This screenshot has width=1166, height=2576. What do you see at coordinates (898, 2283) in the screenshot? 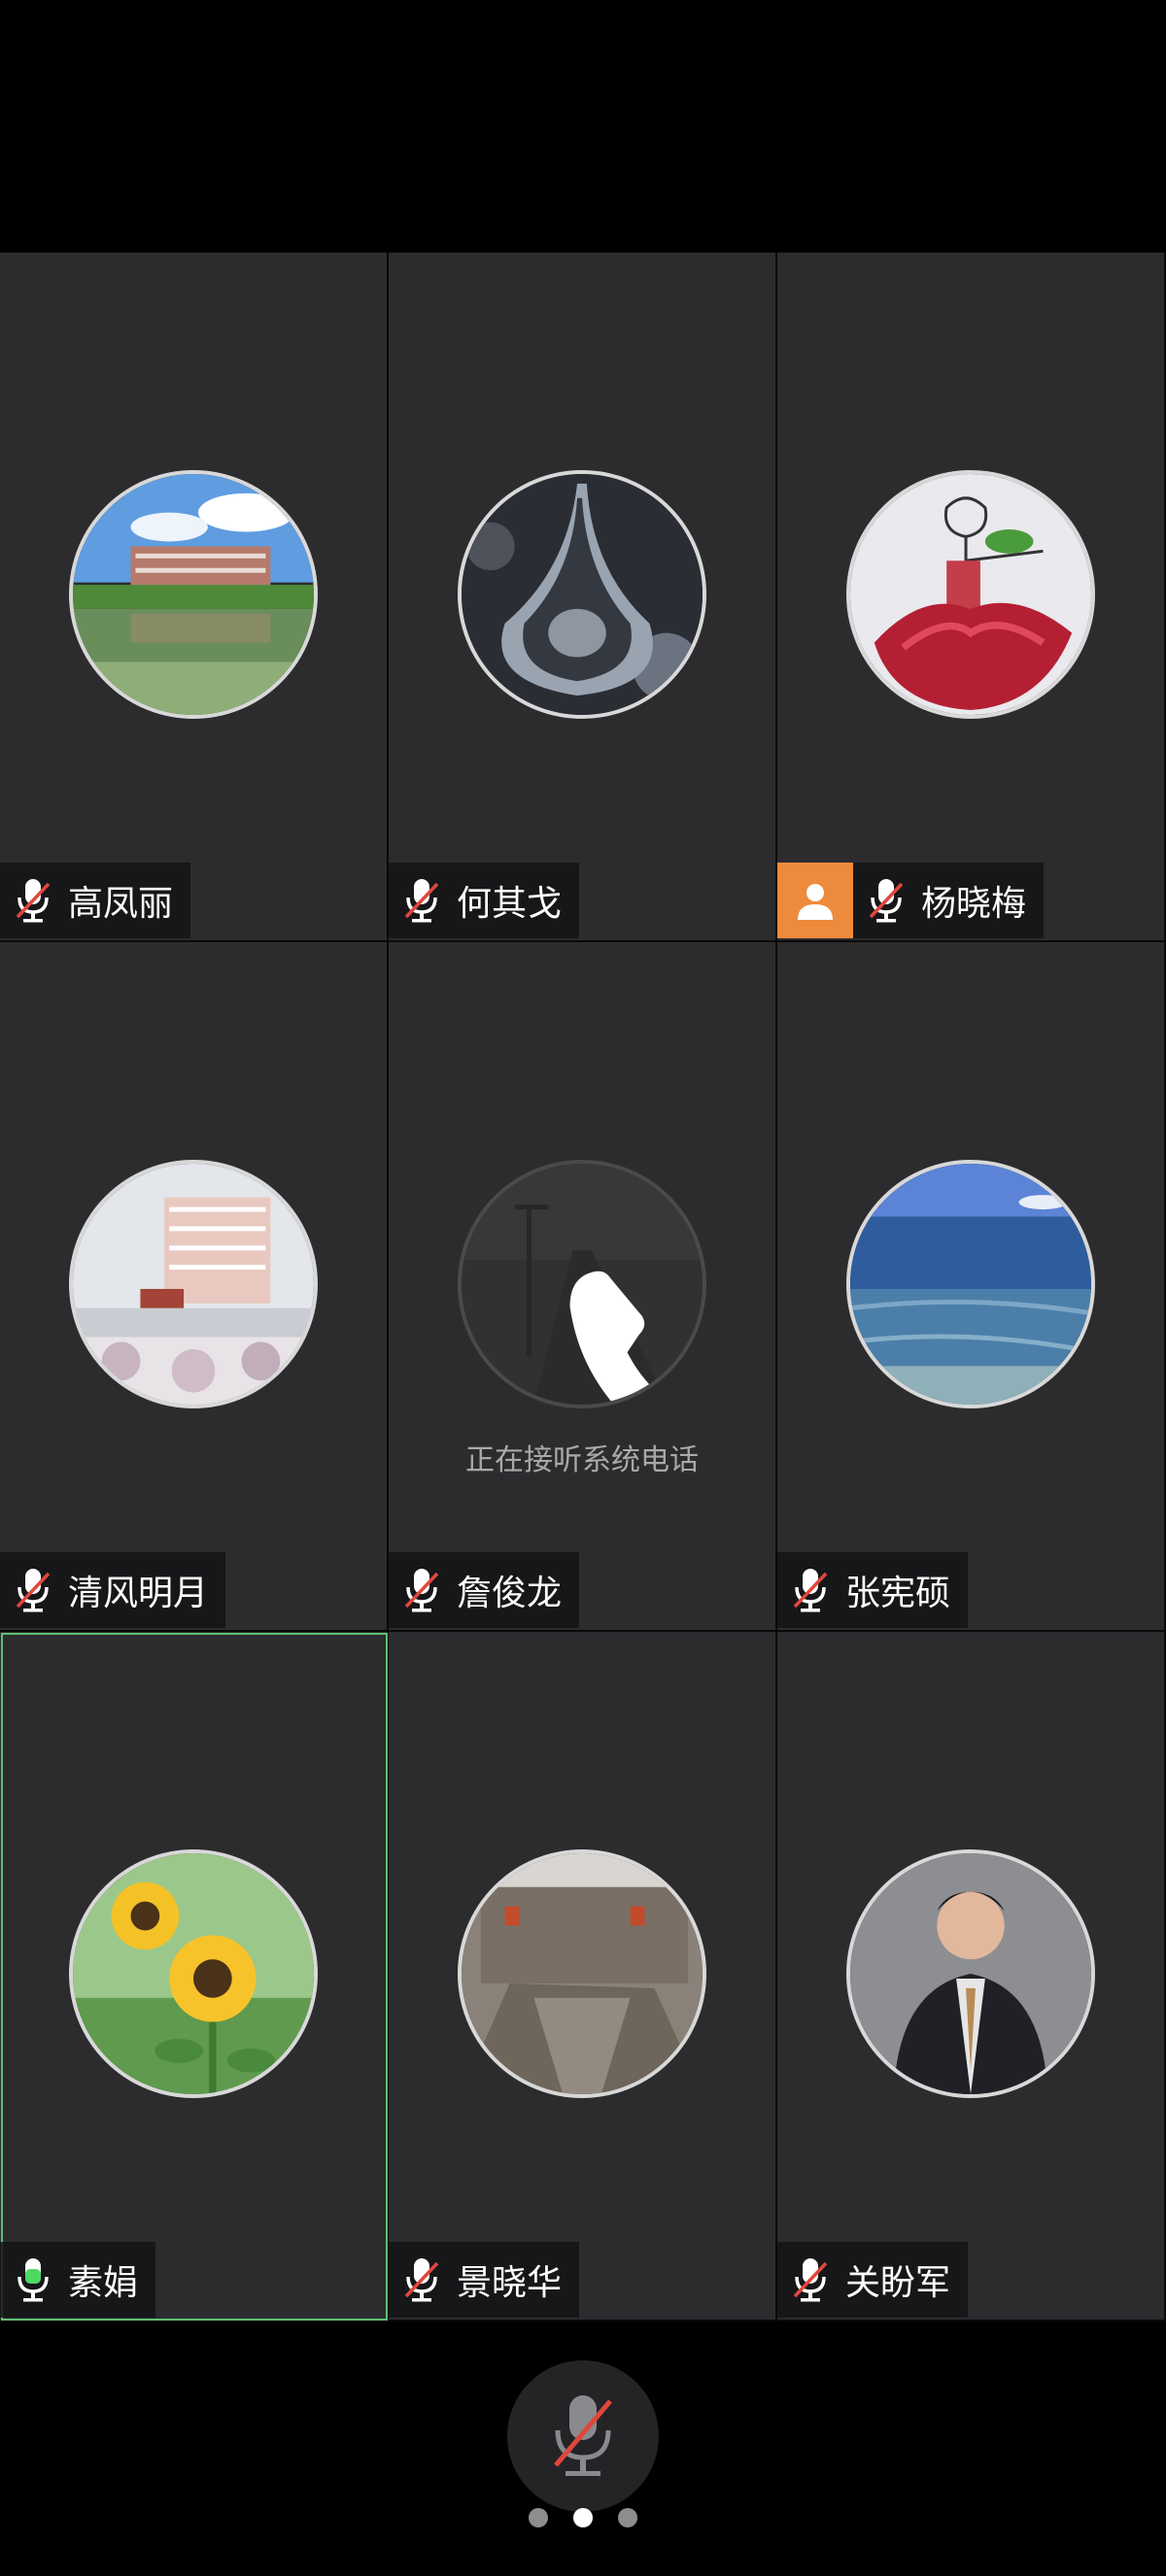
I see `participant-name: 关盼军` at bounding box center [898, 2283].